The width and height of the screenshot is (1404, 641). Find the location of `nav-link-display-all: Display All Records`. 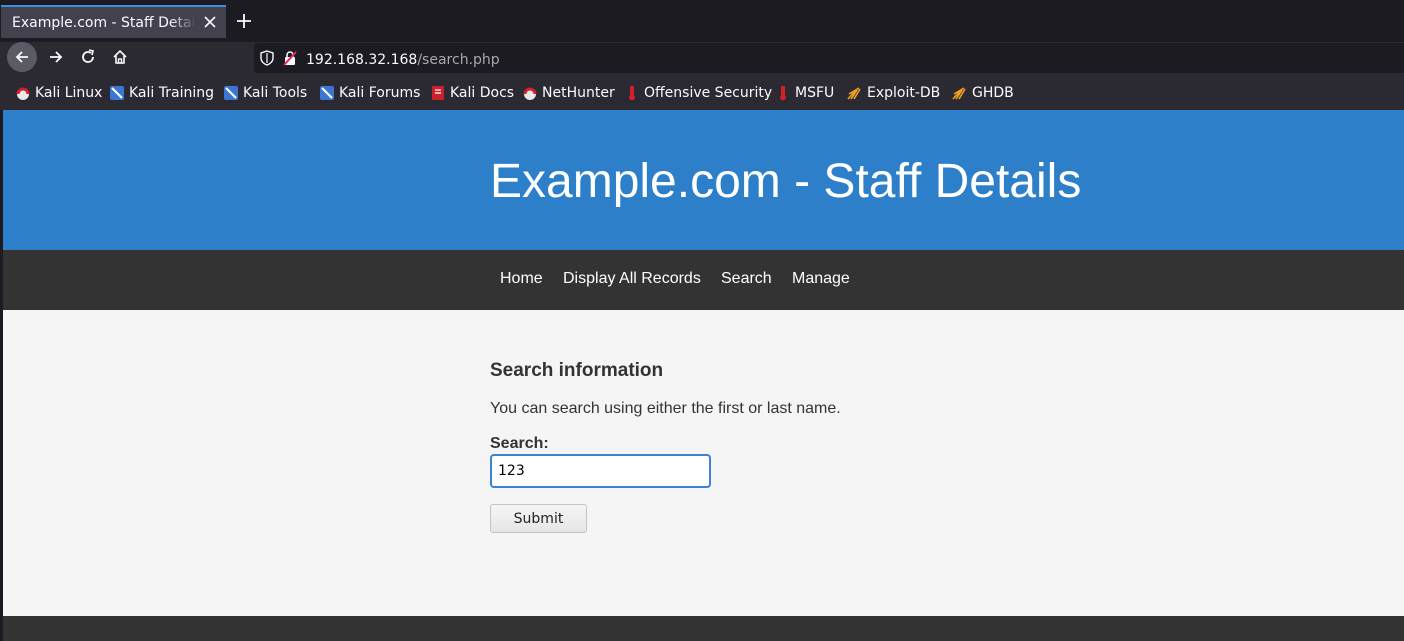

nav-link-display-all: Display All Records is located at coordinates (632, 279).